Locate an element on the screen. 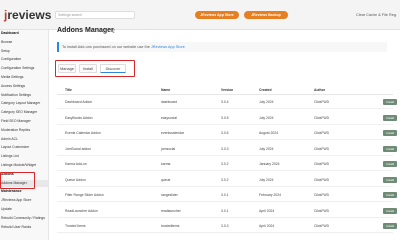  table-cell: ReadLauncher Addon is located at coordinates (81, 210).